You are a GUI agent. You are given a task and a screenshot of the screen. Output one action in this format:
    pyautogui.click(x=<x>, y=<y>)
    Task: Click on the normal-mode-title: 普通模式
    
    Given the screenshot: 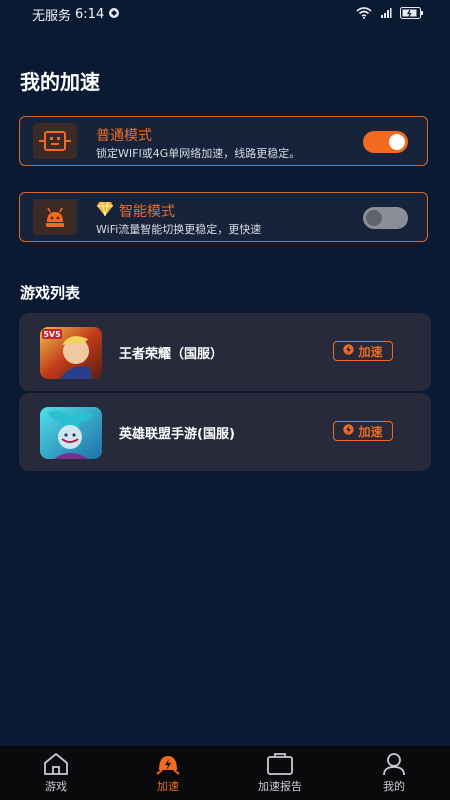 What is the action you would take?
    pyautogui.click(x=124, y=136)
    